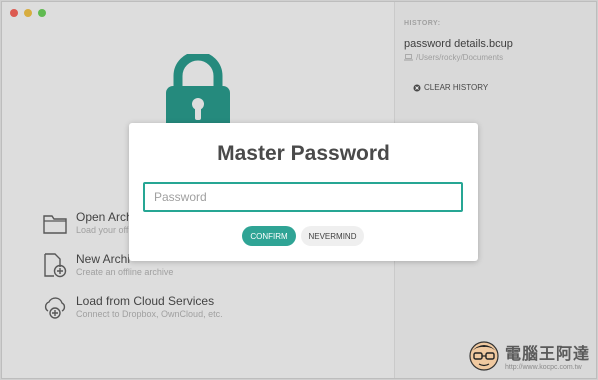 This screenshot has width=598, height=380. What do you see at coordinates (303, 153) in the screenshot?
I see `dialog-title: Master Password` at bounding box center [303, 153].